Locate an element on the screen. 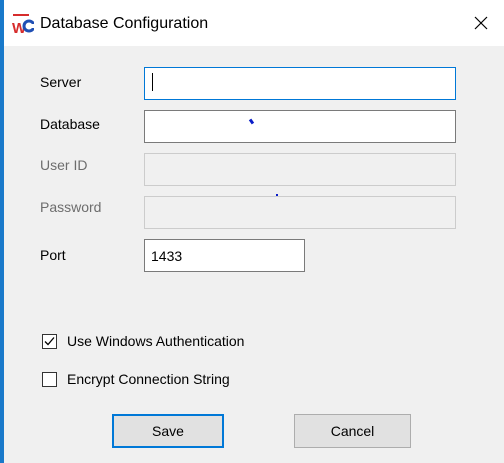  database-input is located at coordinates (300, 126).